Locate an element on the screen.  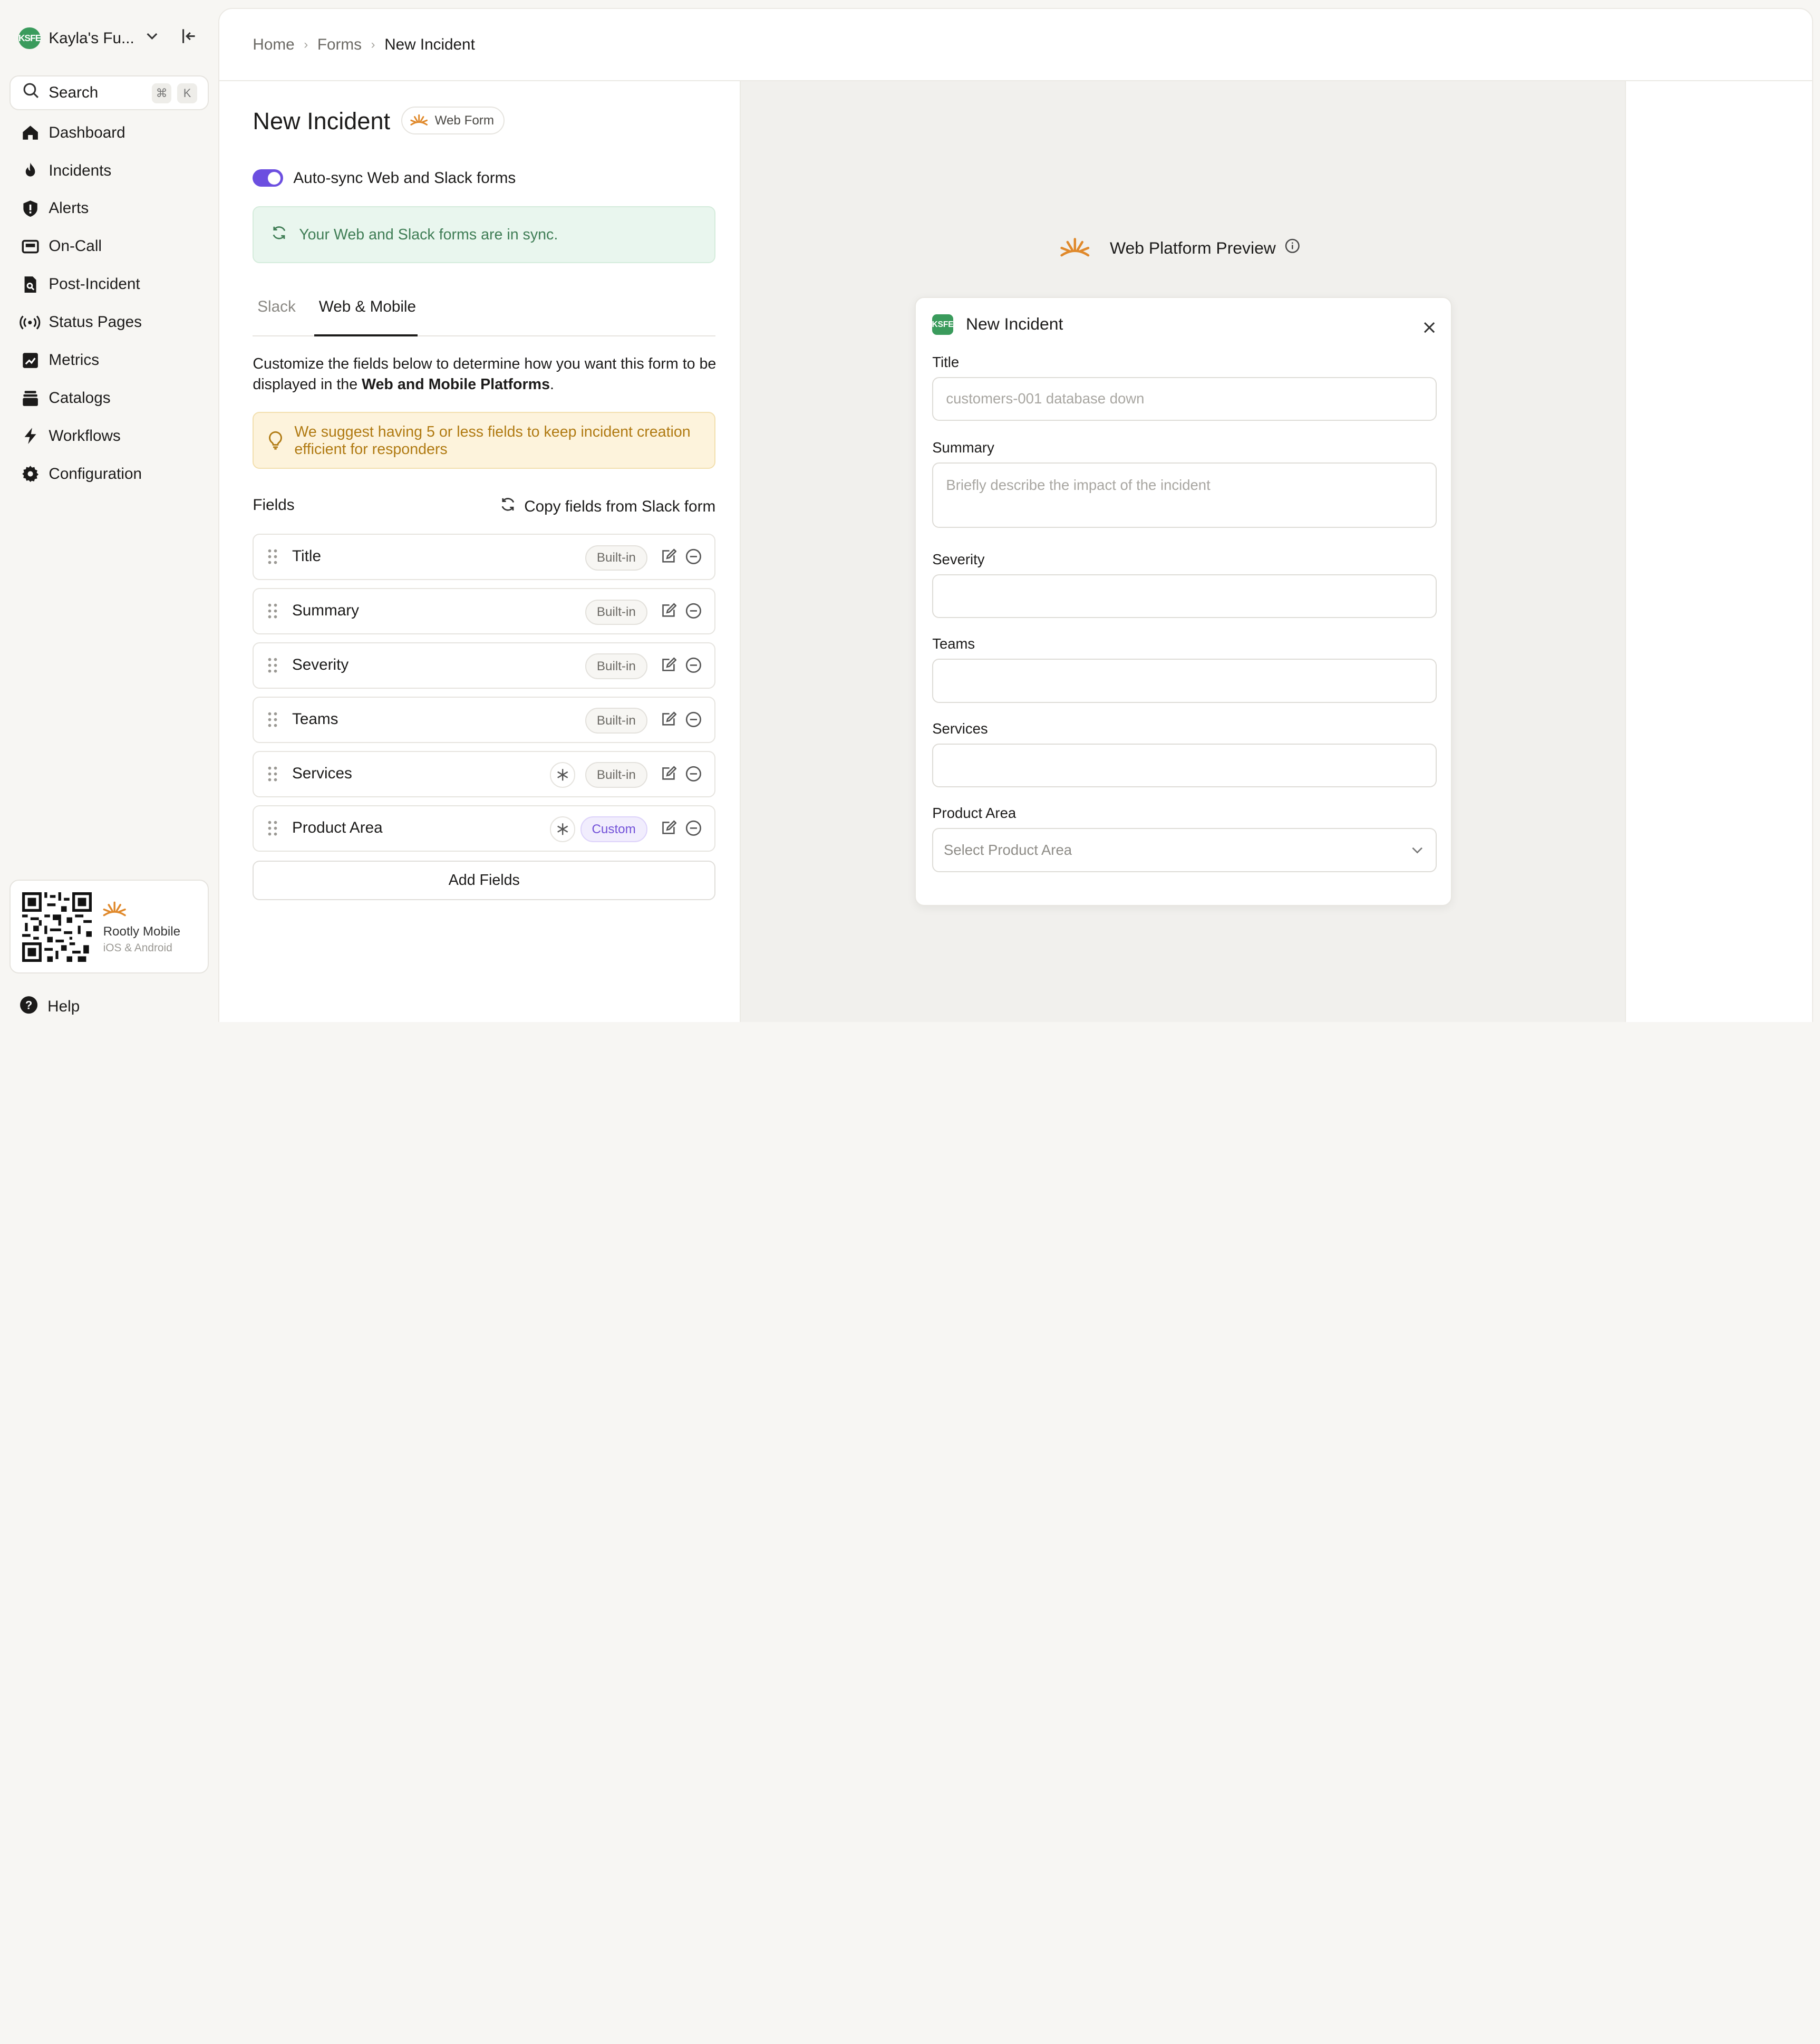
tab-slack: Slack is located at coordinates (276, 307).